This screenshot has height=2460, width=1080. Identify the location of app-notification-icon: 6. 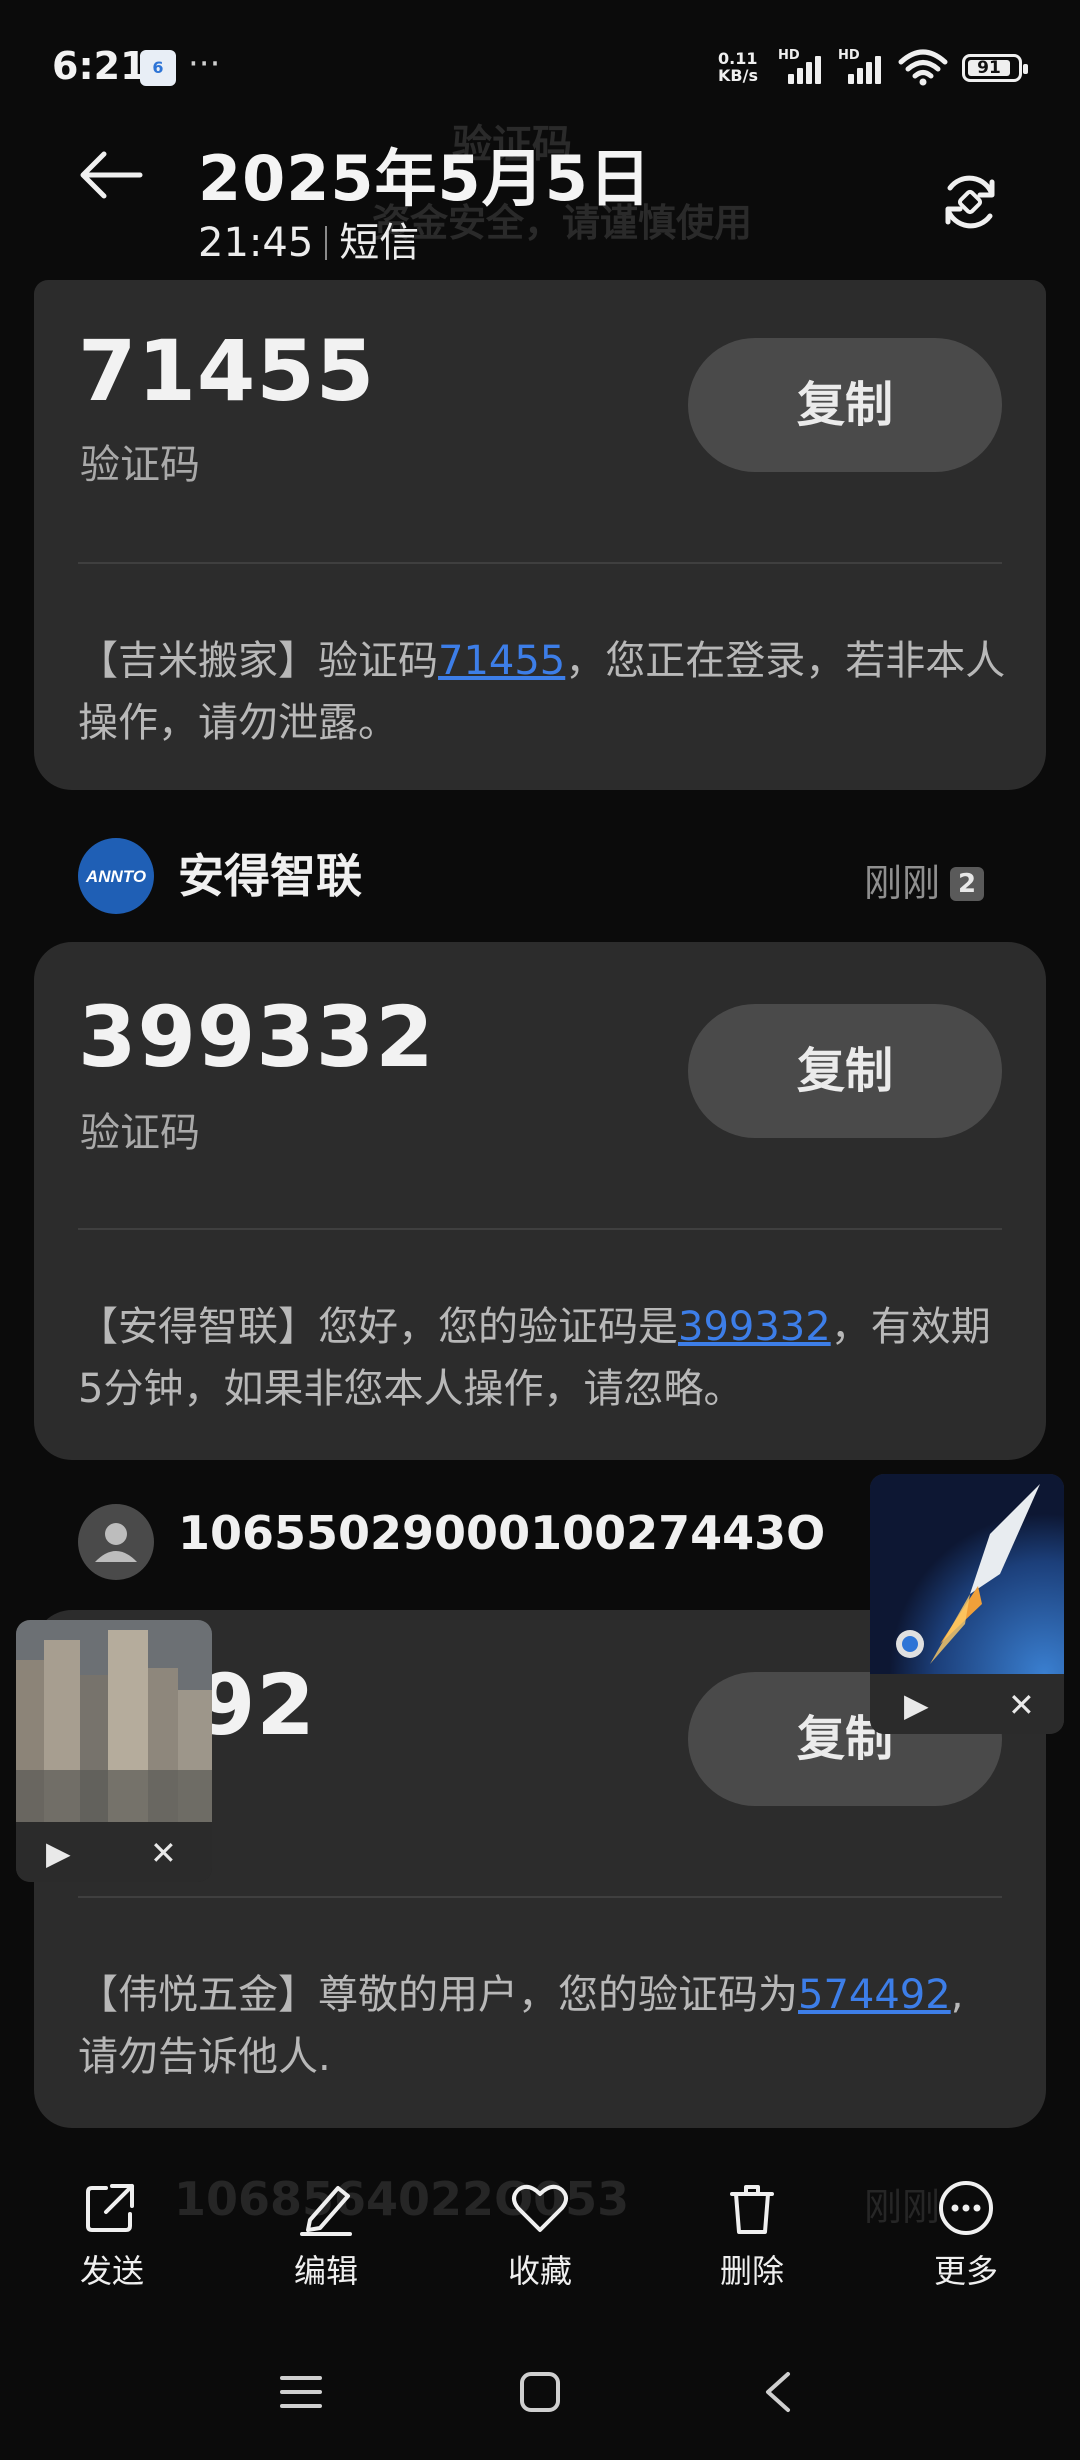
(158, 68).